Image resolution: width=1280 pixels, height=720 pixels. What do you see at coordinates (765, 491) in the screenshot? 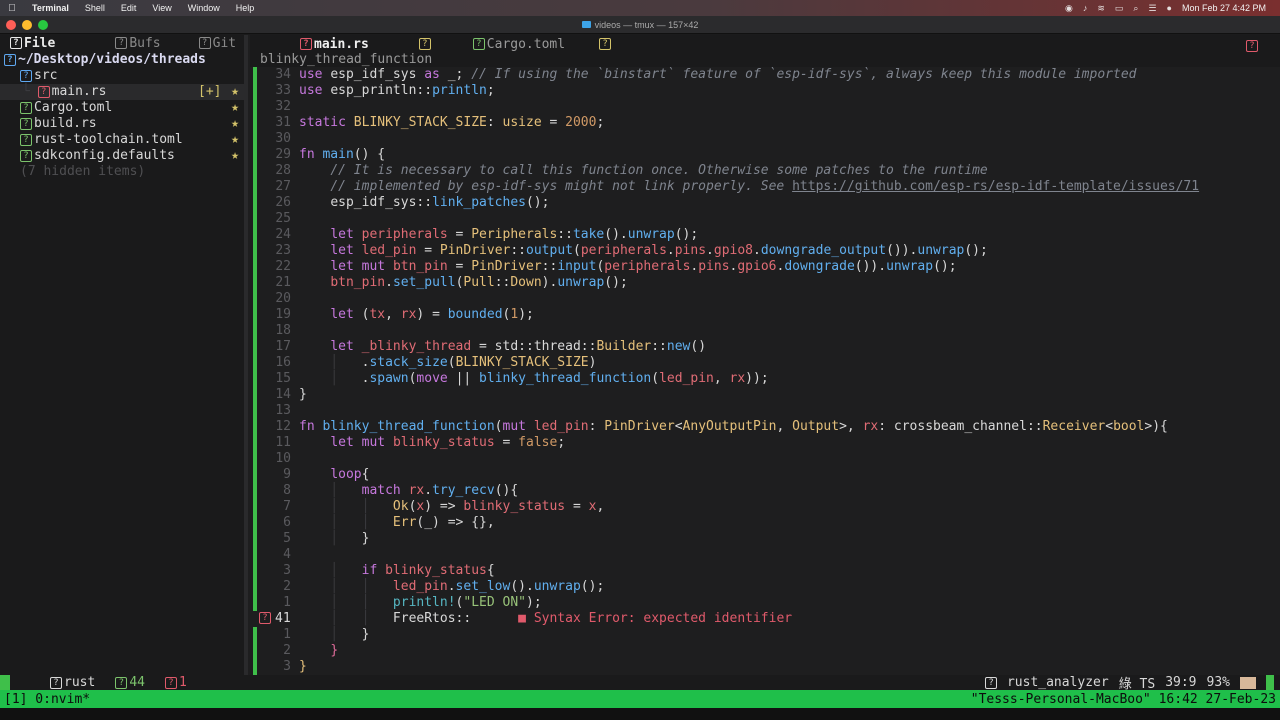
I see `code-line: 8 │ match rx.try_recv(){` at bounding box center [765, 491].